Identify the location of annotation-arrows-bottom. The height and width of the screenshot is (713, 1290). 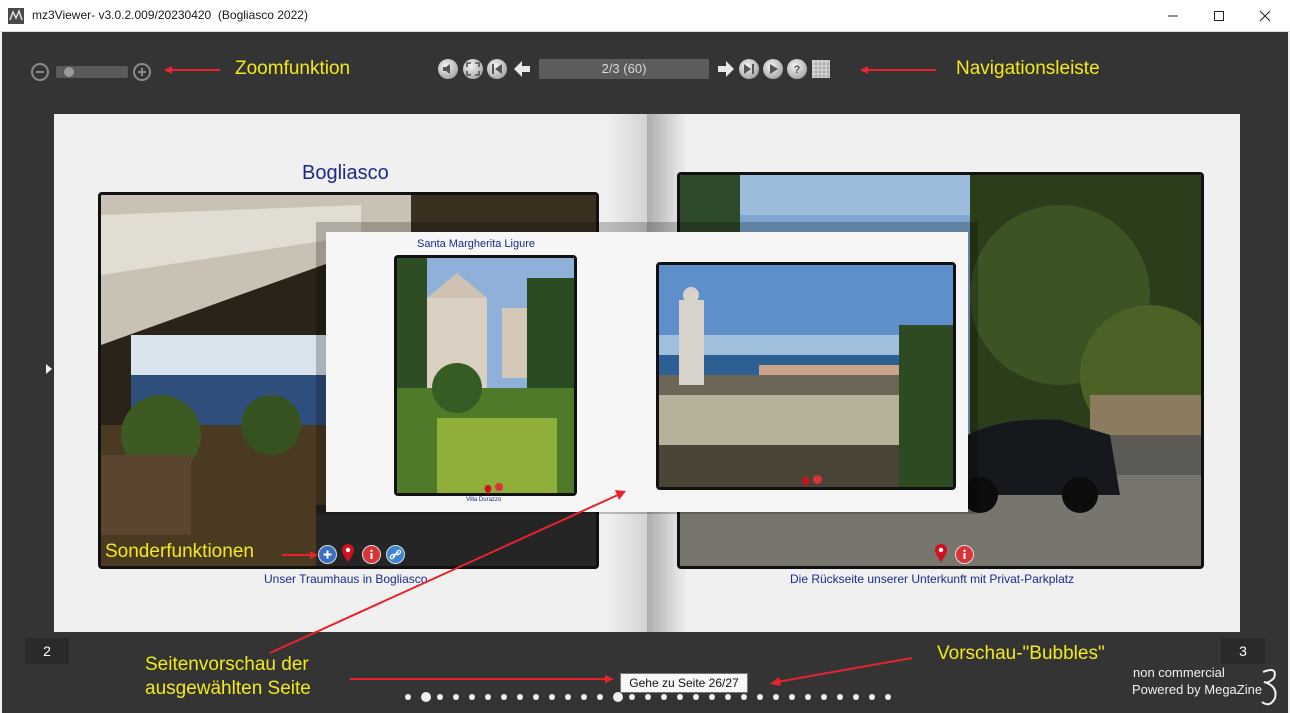
(591, 588).